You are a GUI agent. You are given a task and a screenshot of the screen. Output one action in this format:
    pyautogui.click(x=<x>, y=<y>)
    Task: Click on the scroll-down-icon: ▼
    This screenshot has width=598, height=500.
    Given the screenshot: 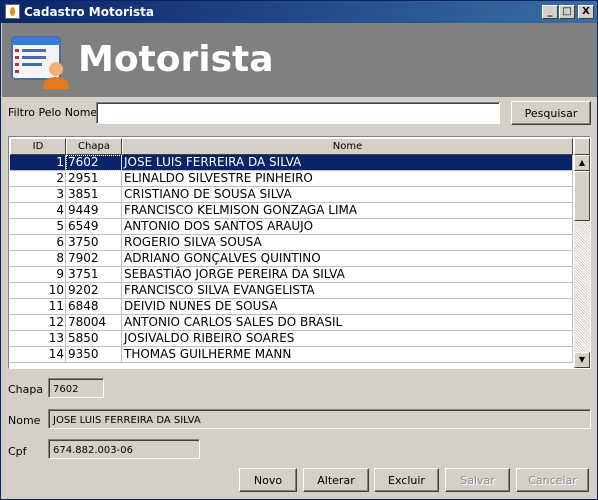 What is the action you would take?
    pyautogui.click(x=582, y=360)
    